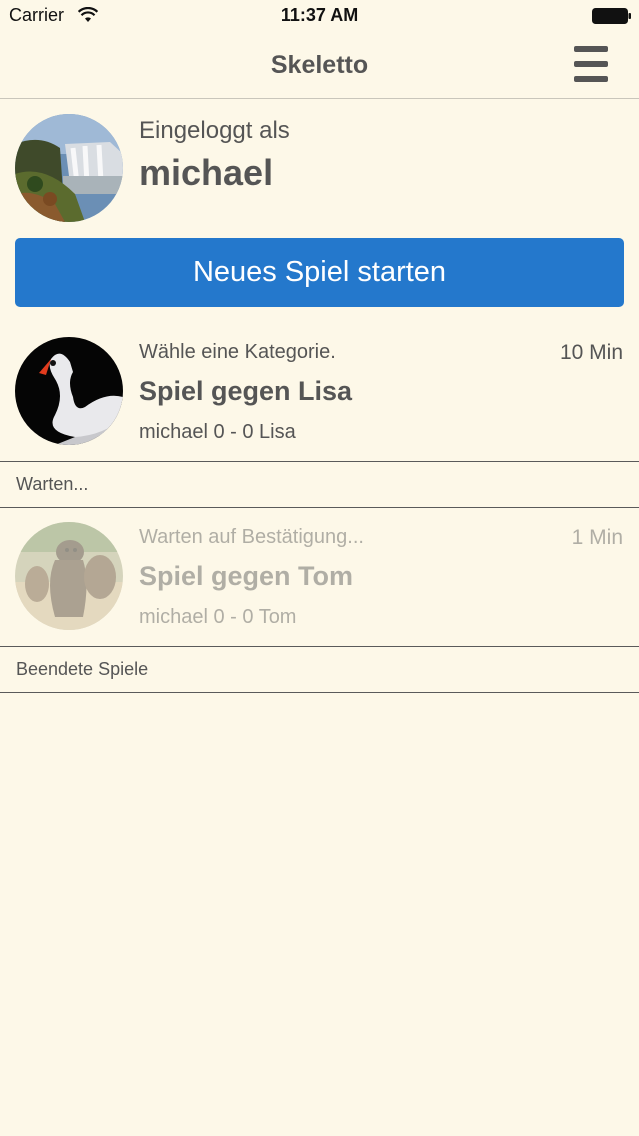  What do you see at coordinates (319, 272) in the screenshot?
I see `new-game-button: Neues Spiel starten` at bounding box center [319, 272].